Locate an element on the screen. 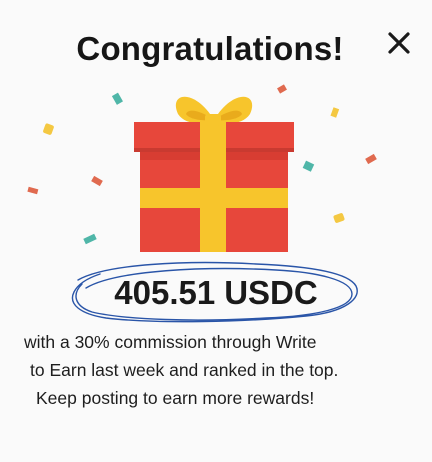 The height and width of the screenshot is (462, 432). gift-box-icon is located at coordinates (214, 174).